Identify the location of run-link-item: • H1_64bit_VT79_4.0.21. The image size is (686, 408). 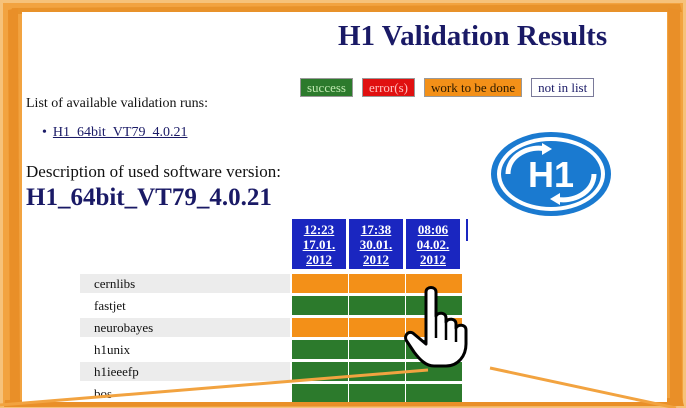
(114, 133).